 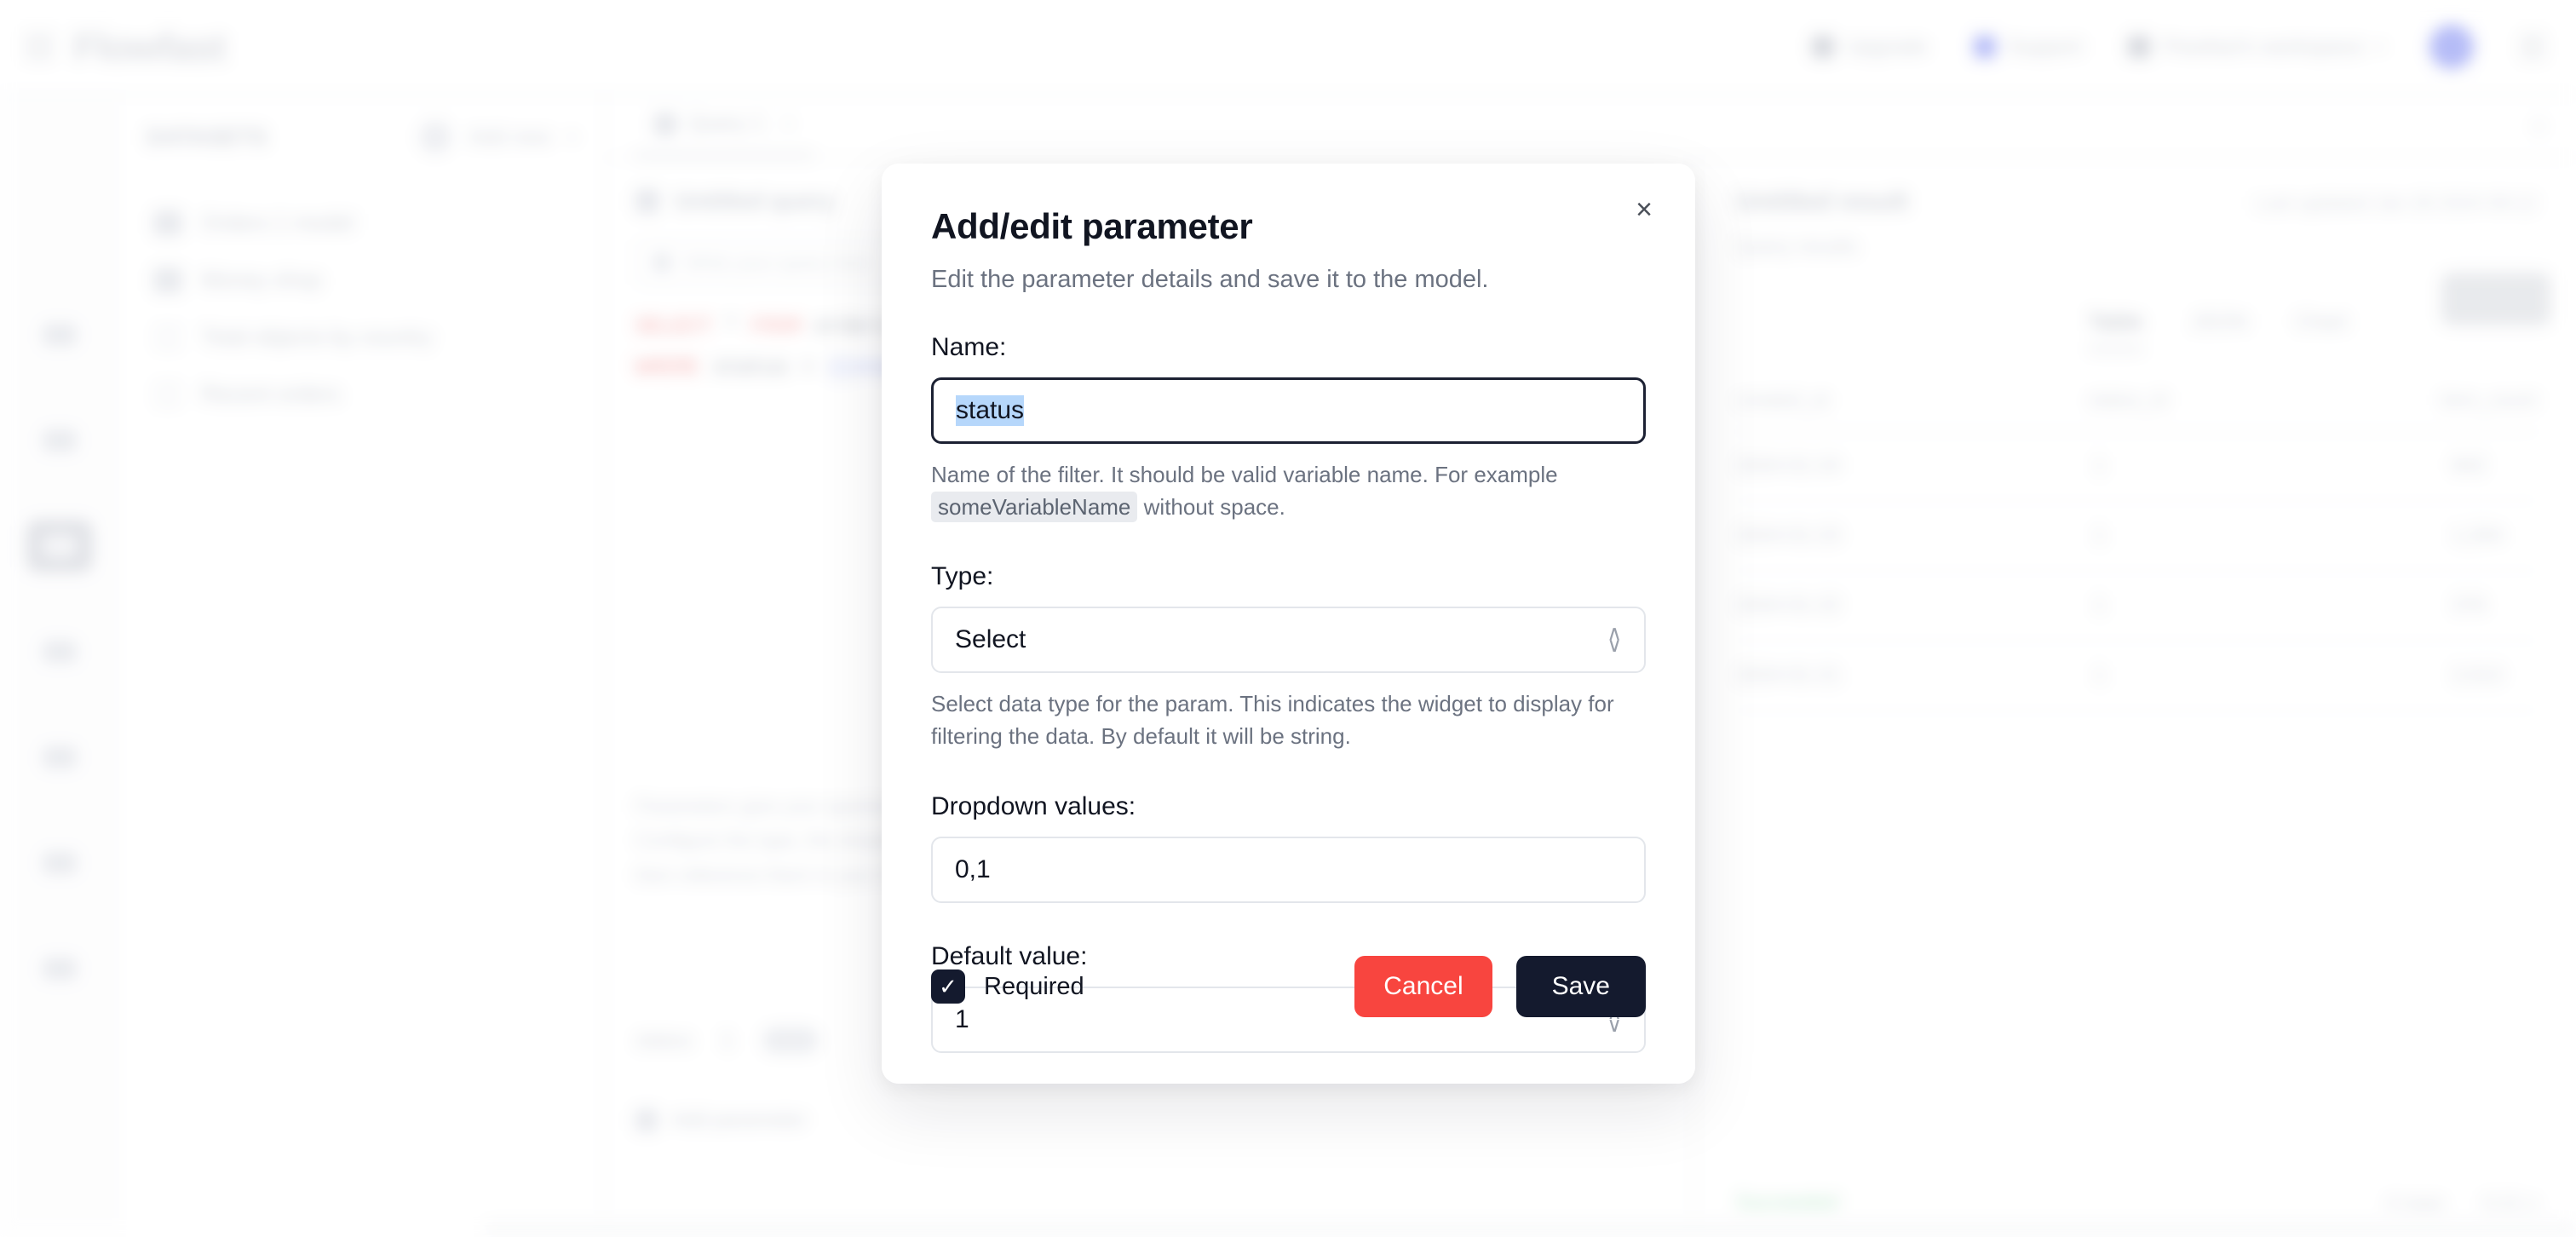 I want to click on table-icon, so click(x=60, y=652).